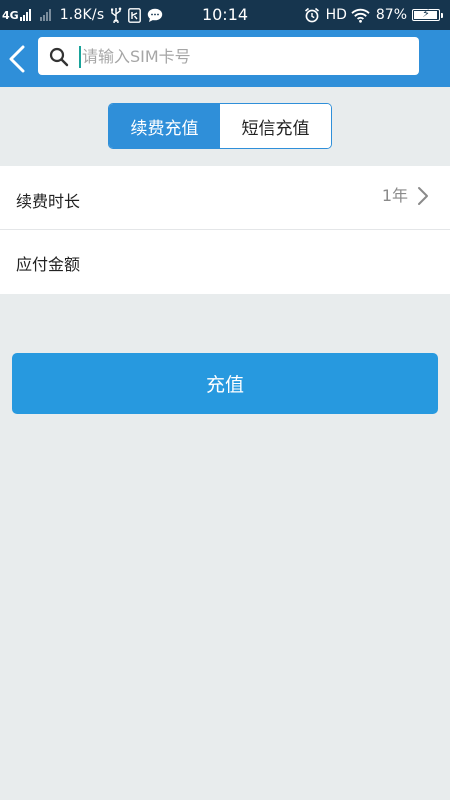  Describe the element at coordinates (135, 15) in the screenshot. I see `sim-tool-icon` at that location.